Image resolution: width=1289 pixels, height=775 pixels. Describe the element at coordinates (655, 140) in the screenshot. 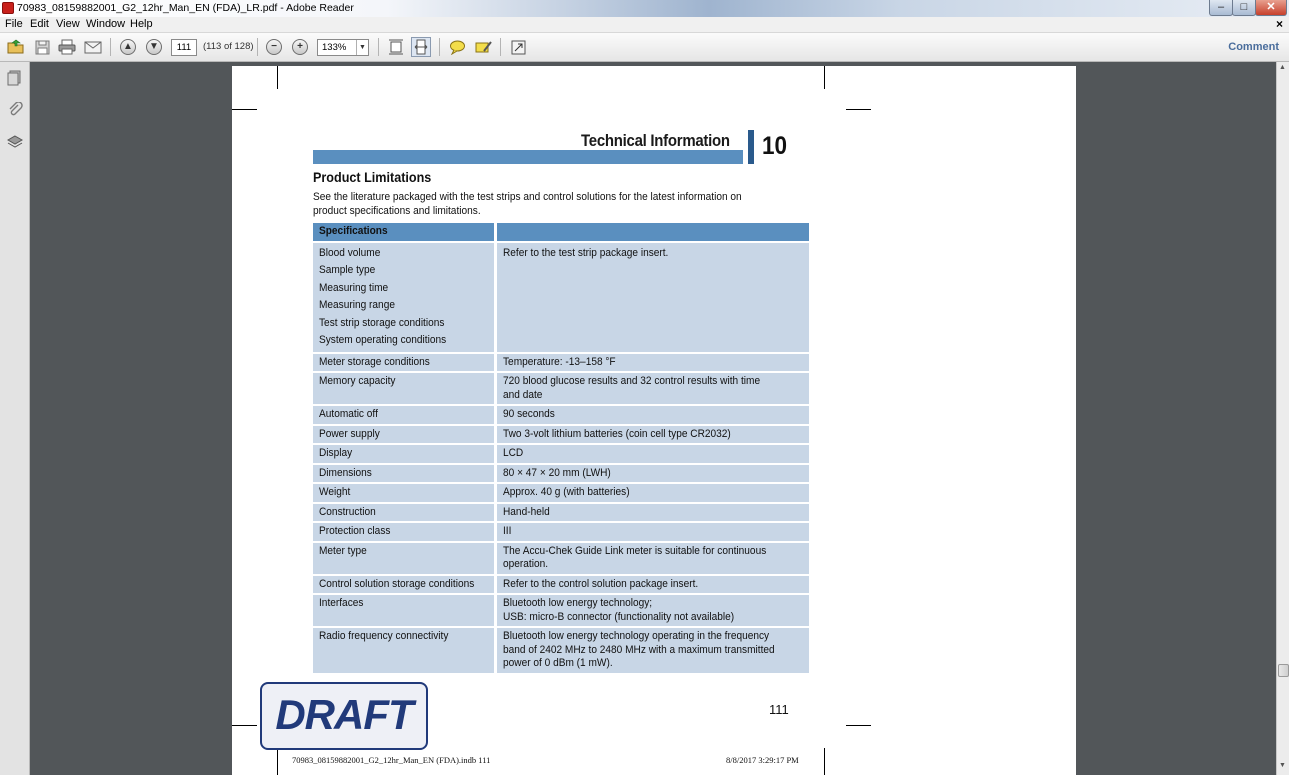

I see `section-title: Technical Information` at that location.